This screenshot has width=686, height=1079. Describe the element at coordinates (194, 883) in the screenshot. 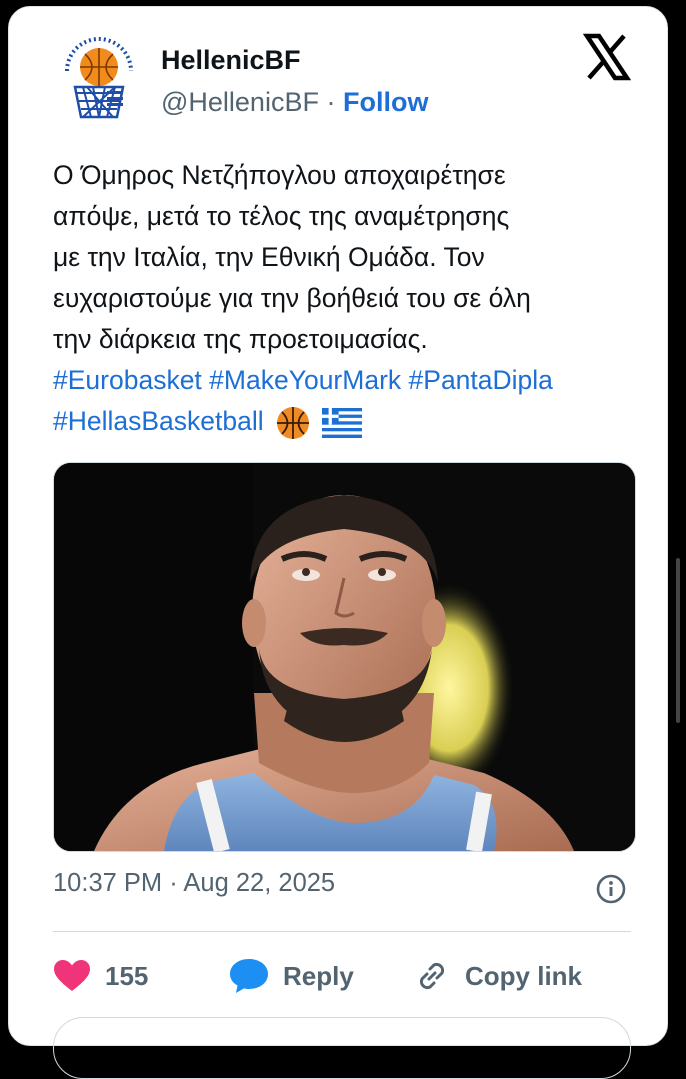

I see `tweet-timestamp: 10:37 PM · Aug 22, 2025` at that location.